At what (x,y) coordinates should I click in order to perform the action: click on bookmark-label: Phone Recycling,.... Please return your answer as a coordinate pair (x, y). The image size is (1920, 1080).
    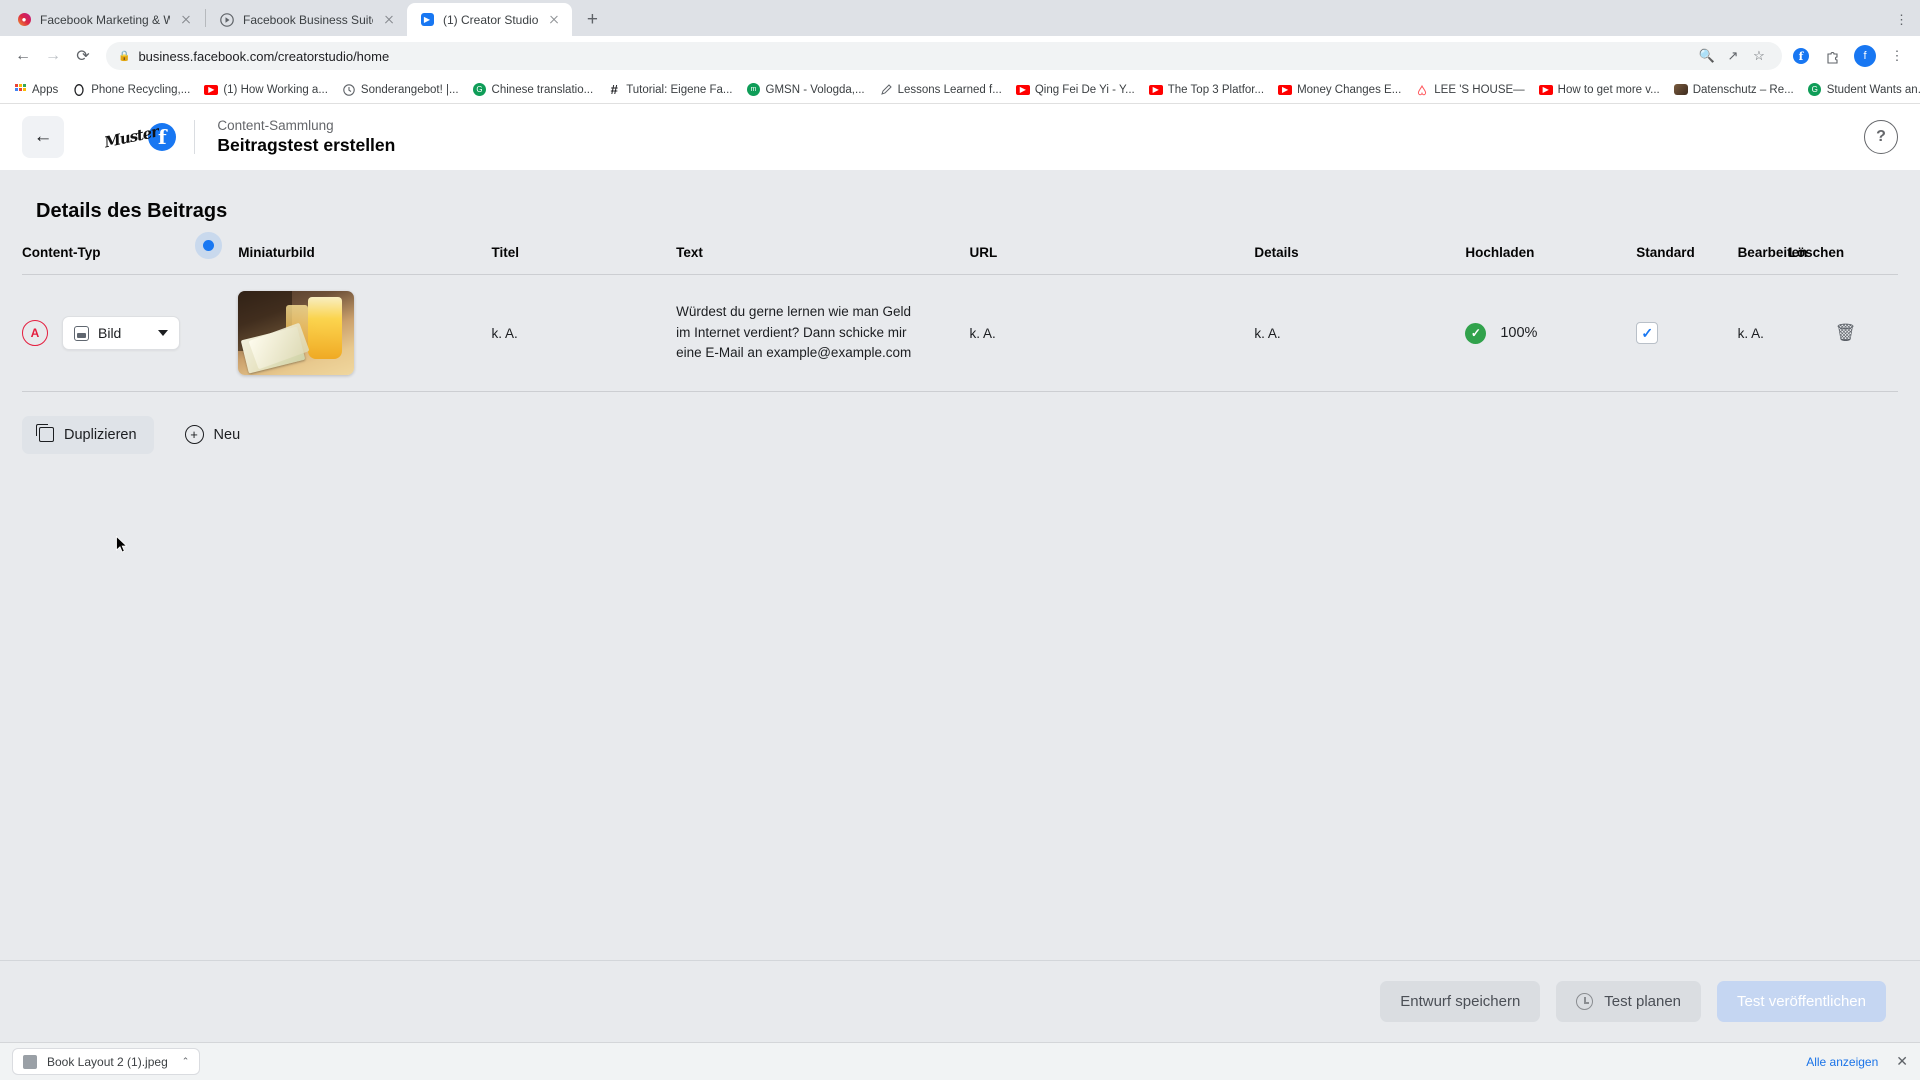
    Looking at the image, I should click on (141, 89).